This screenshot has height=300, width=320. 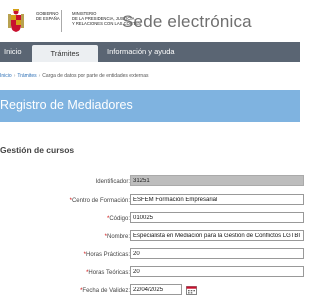 I want to click on site-title: Sede electrónica, so click(x=187, y=22).